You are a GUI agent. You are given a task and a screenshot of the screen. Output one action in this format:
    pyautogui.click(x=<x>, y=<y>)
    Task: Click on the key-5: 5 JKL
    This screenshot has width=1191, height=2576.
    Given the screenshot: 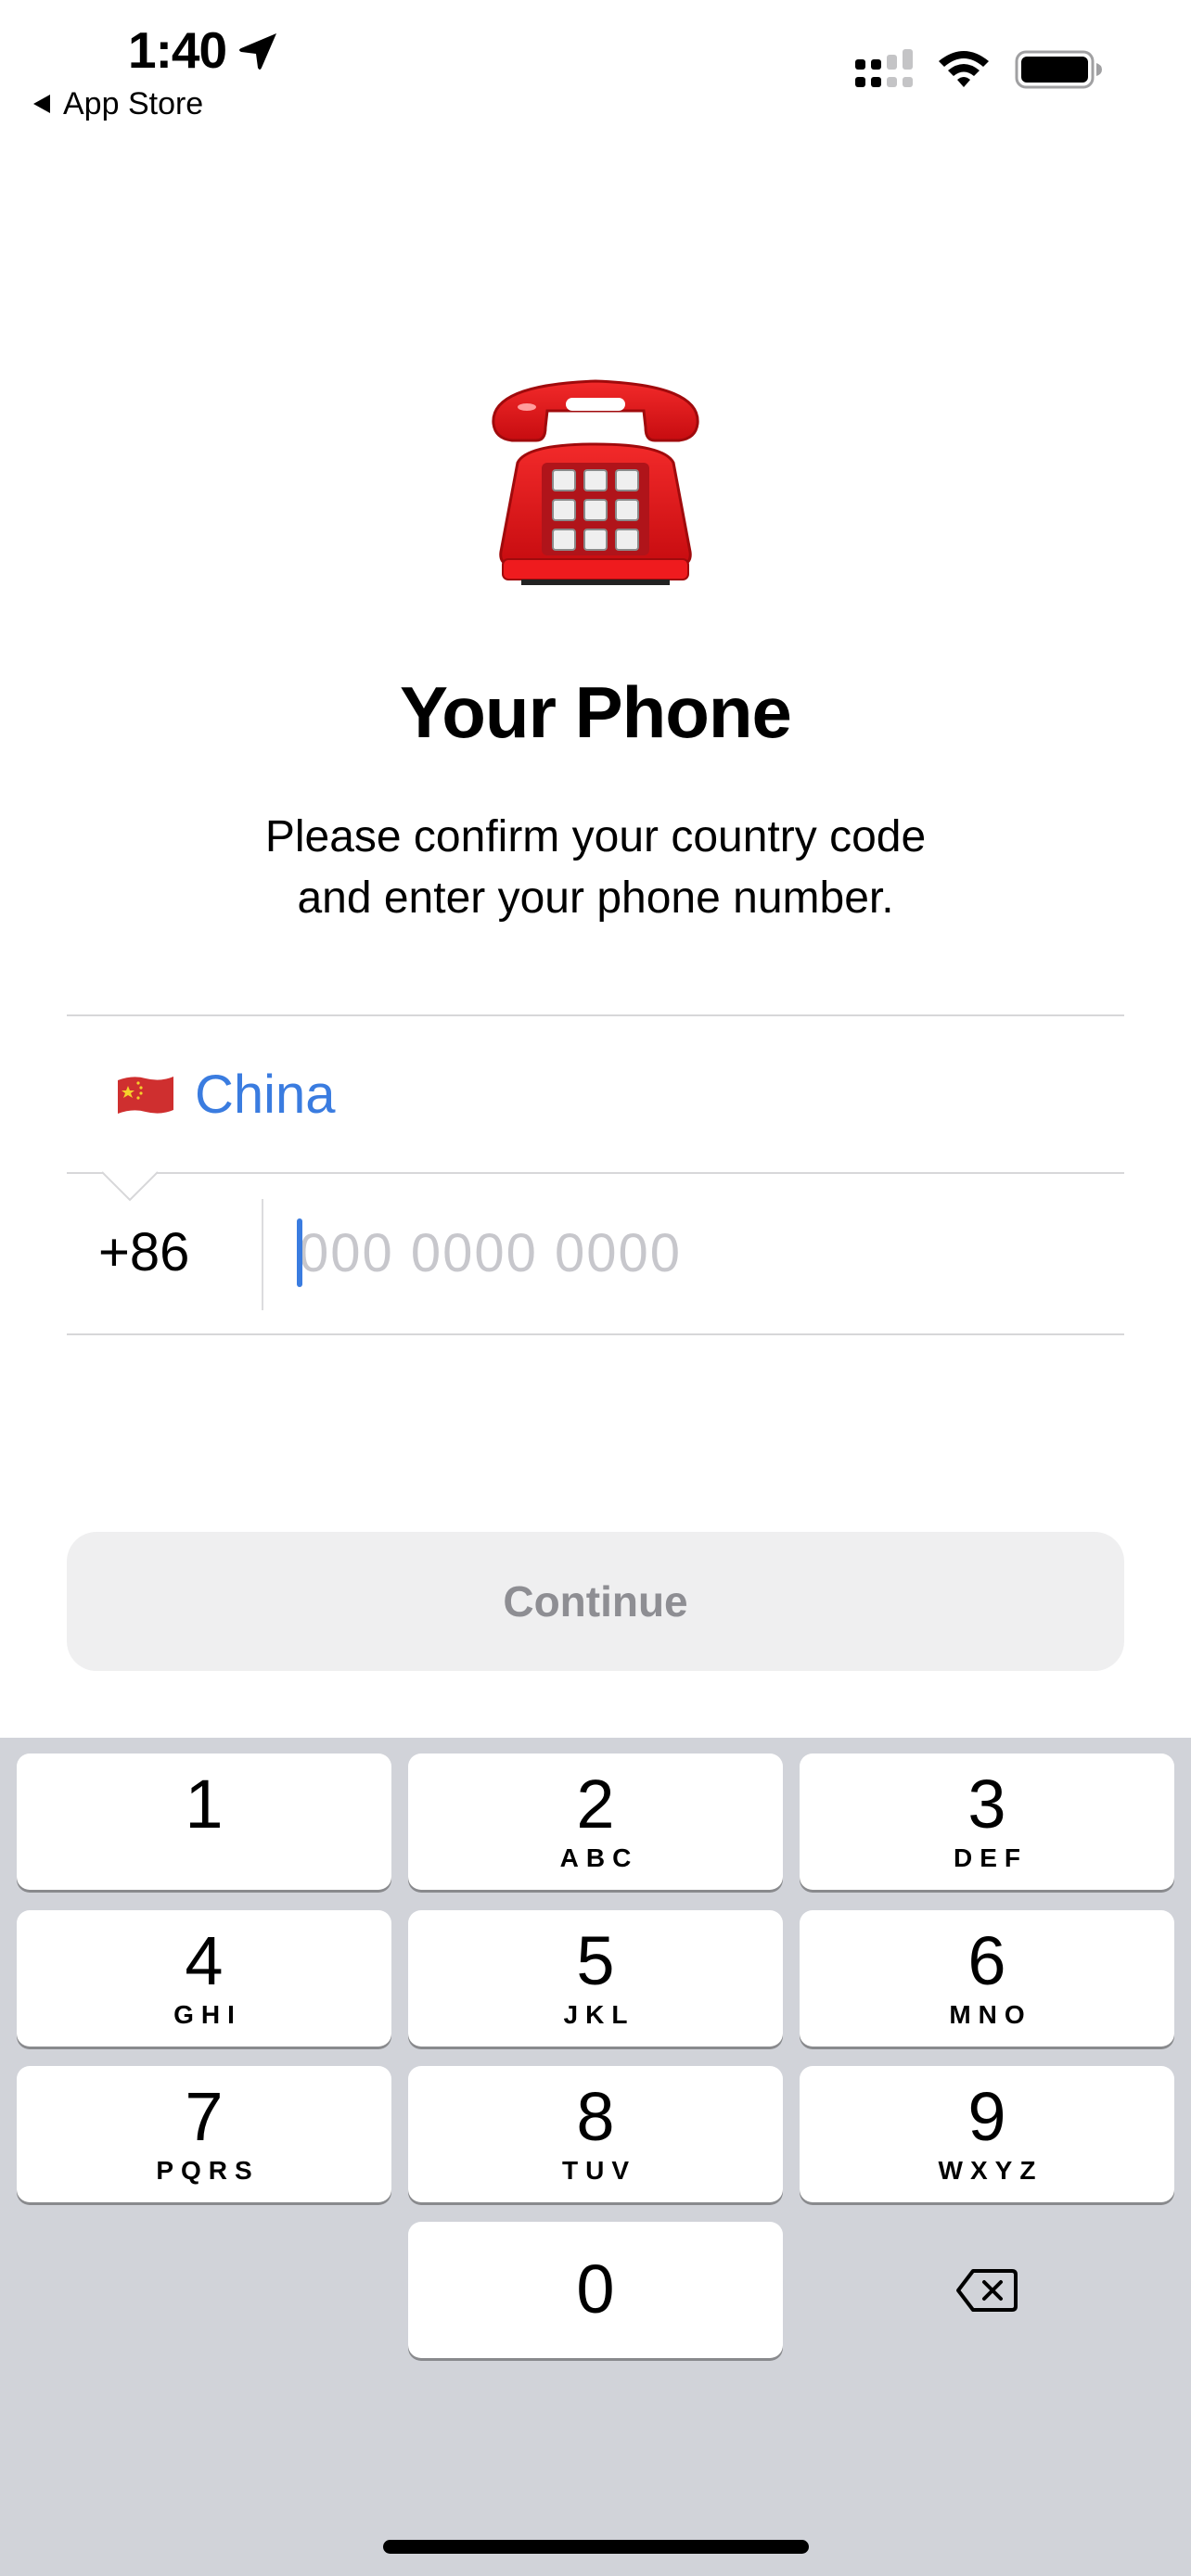 What is the action you would take?
    pyautogui.click(x=595, y=1979)
    